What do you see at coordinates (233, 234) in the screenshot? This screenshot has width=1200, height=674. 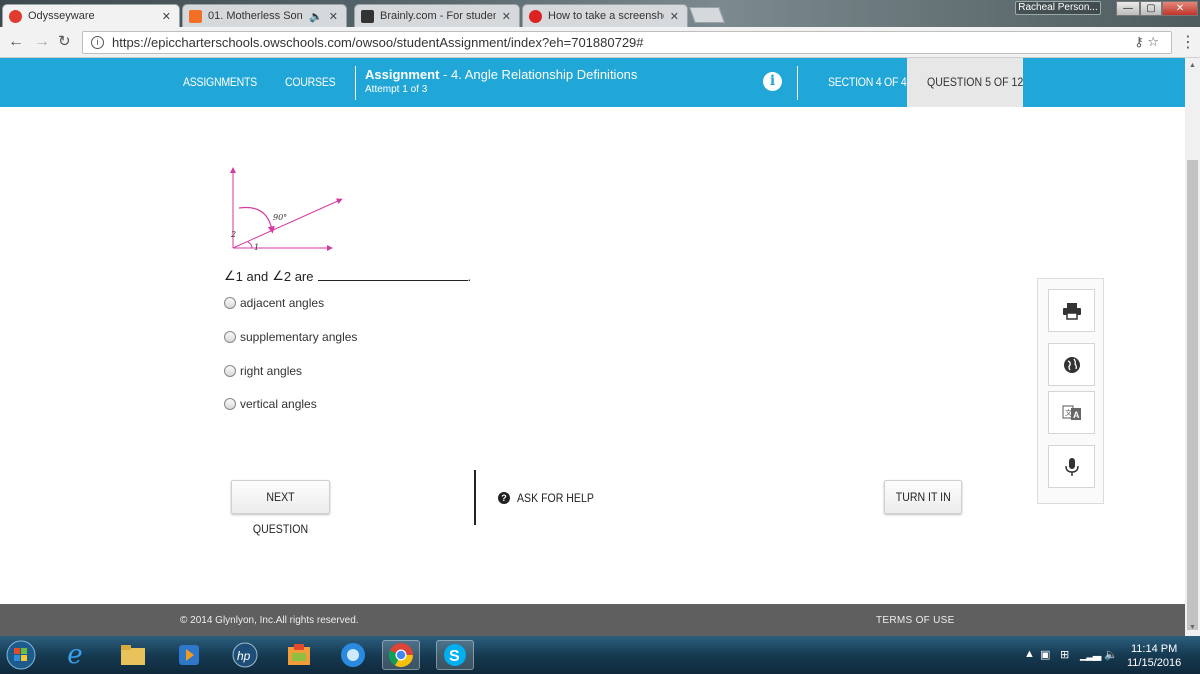 I see `angle-2-label: 2` at bounding box center [233, 234].